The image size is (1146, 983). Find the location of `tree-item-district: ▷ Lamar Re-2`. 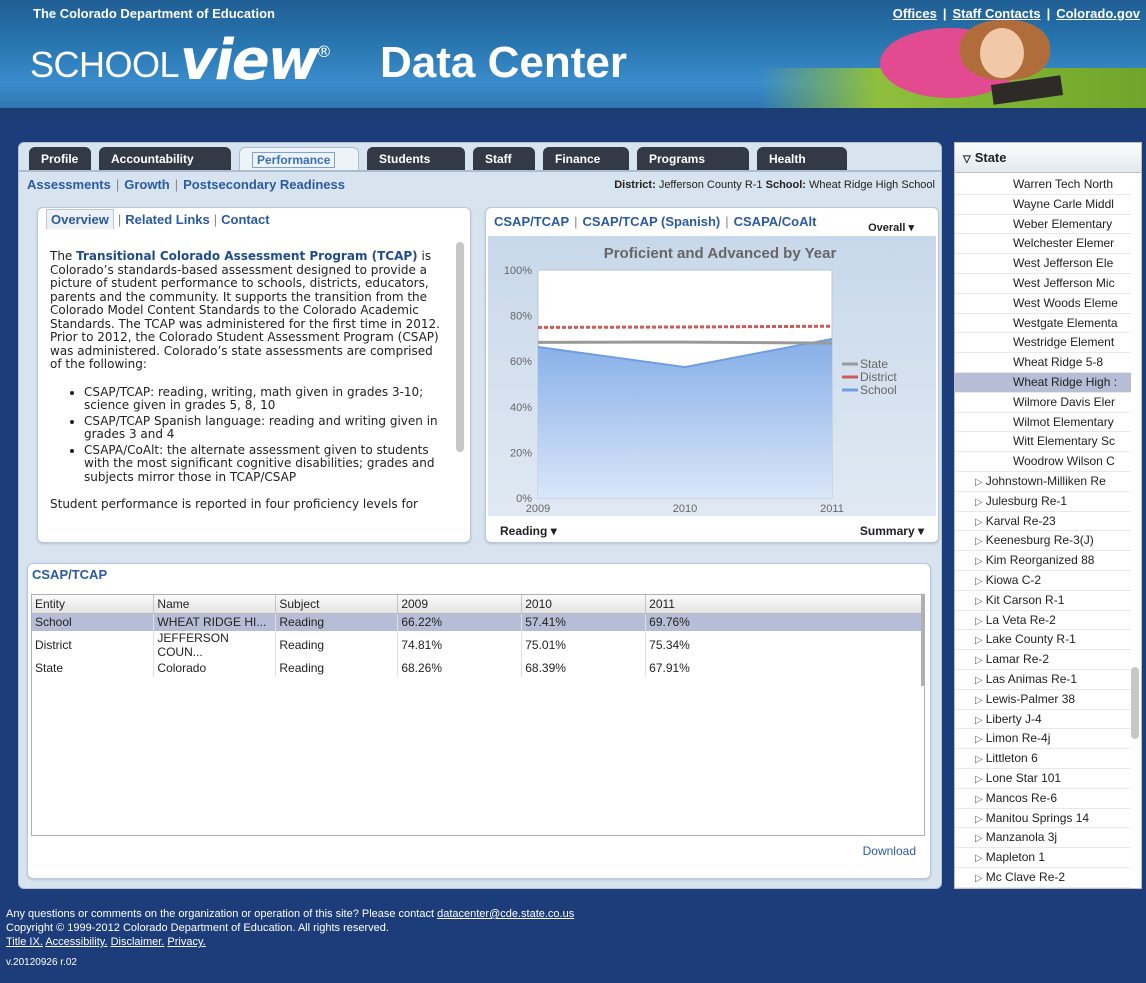

tree-item-district: ▷ Lamar Re-2 is located at coordinates (1043, 660).